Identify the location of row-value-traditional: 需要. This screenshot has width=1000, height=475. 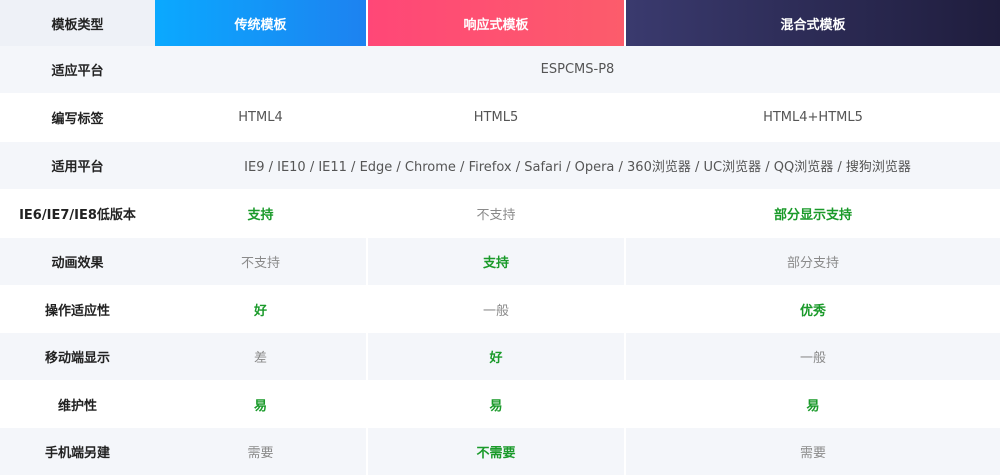
(260, 451).